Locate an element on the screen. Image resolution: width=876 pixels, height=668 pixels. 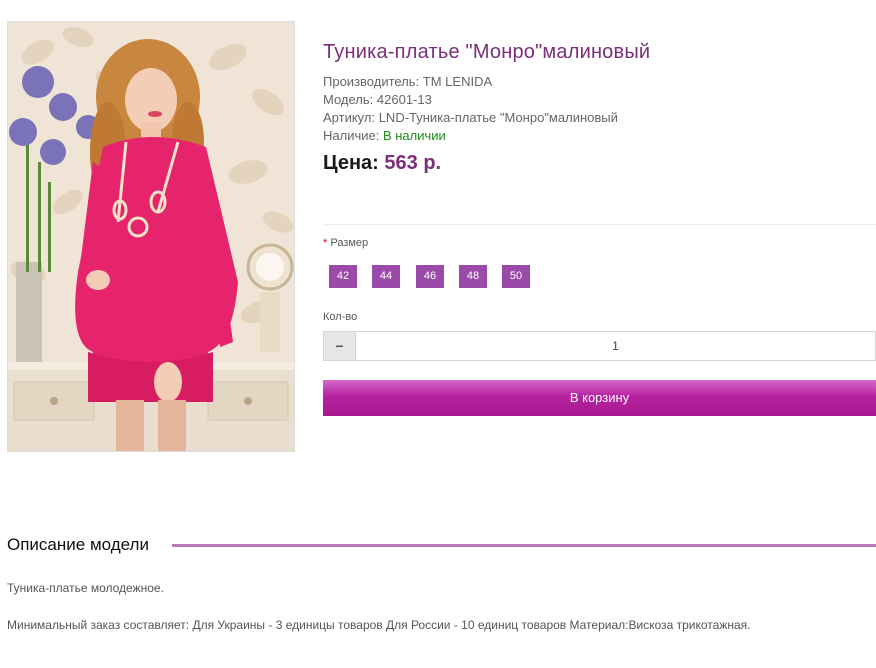
manufacturer-line: Производитель: ТМ LENIDA is located at coordinates (407, 81).